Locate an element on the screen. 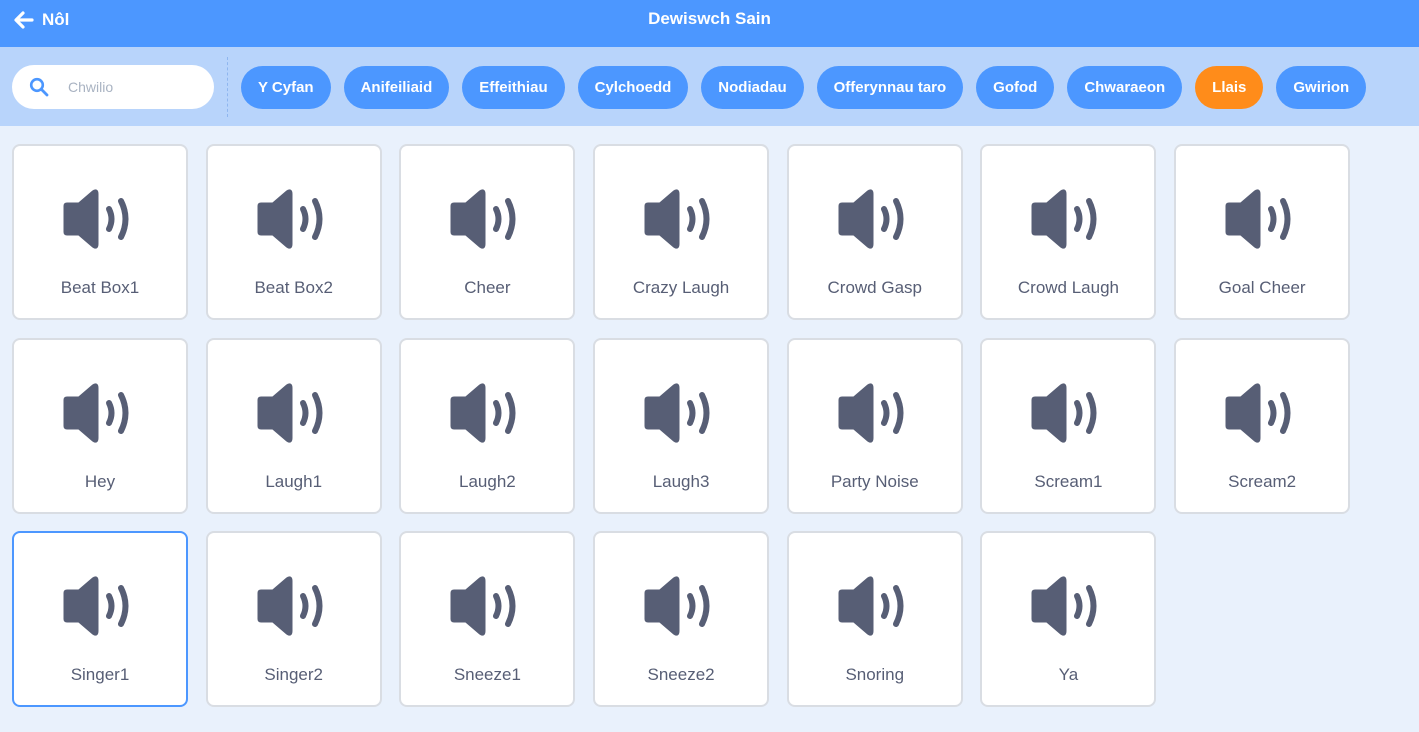 The image size is (1419, 732). sound-card: Snoring is located at coordinates (874, 619).